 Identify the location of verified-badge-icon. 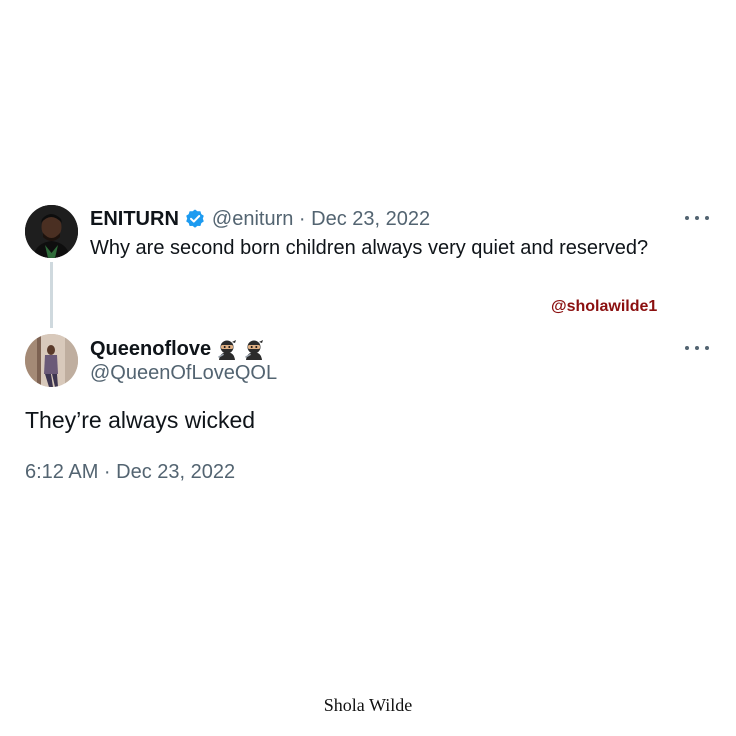
(195, 219).